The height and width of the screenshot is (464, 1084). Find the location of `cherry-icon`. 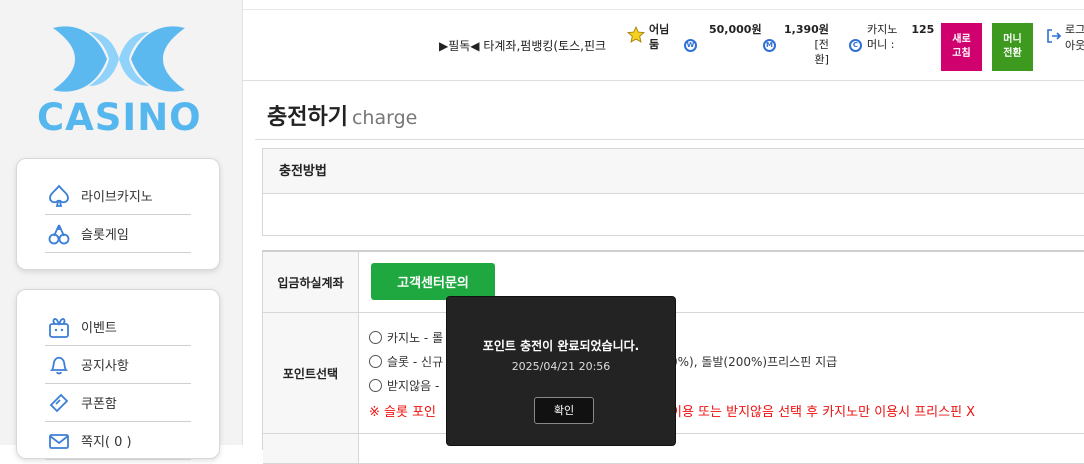

cherry-icon is located at coordinates (59, 234).